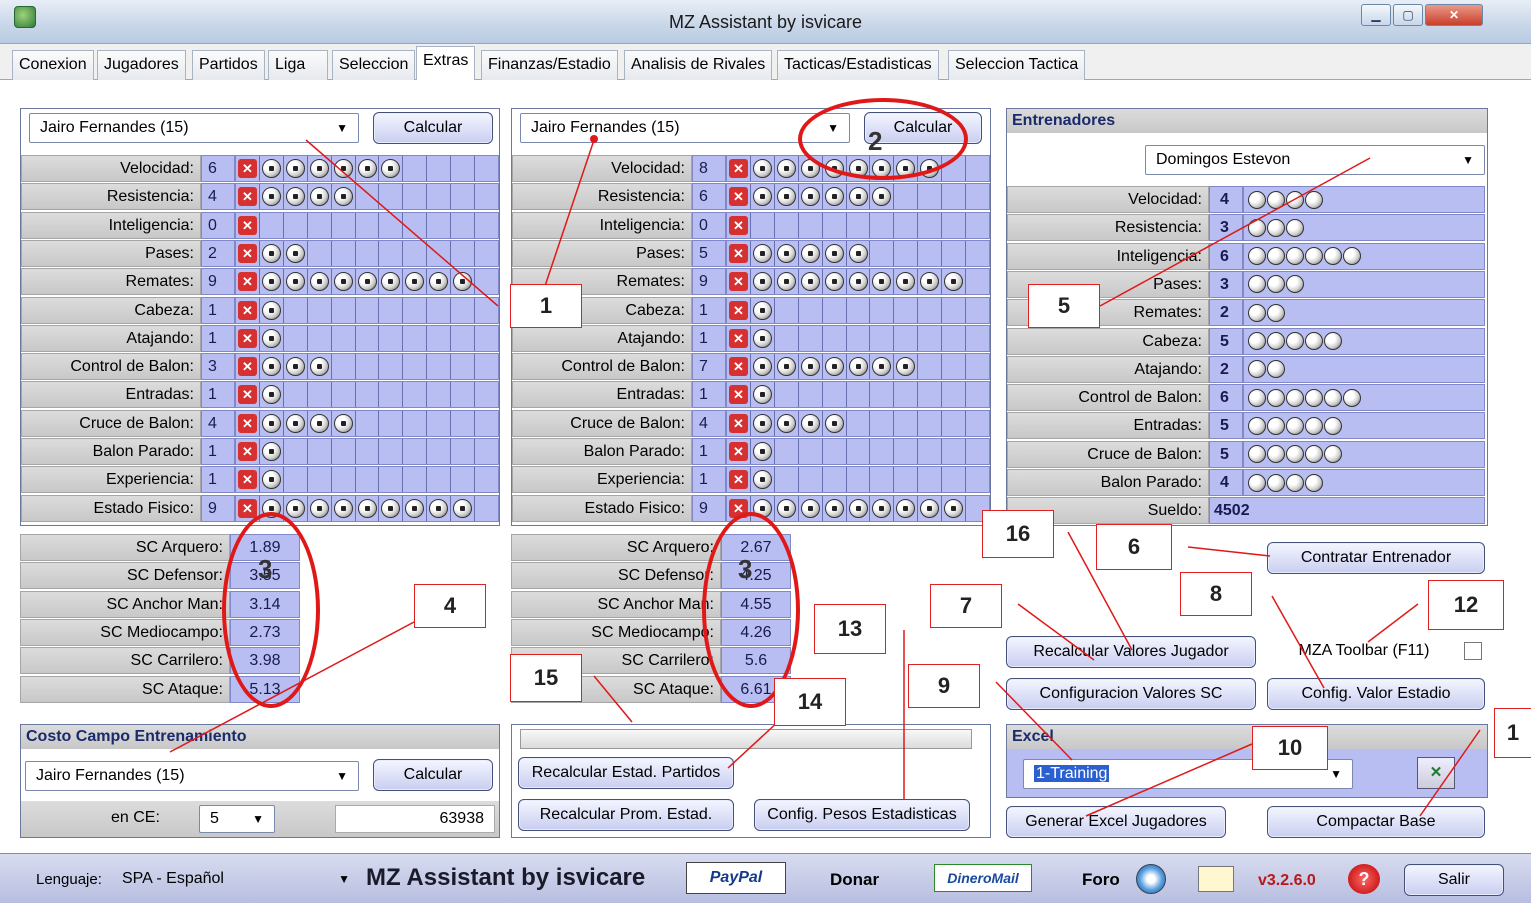 The width and height of the screenshot is (1531, 903). What do you see at coordinates (709, 197) in the screenshot?
I see `skill-value: 6` at bounding box center [709, 197].